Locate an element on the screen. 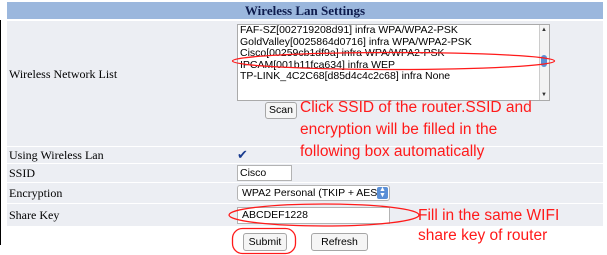  row-ssid: SSID is located at coordinates (305, 173).